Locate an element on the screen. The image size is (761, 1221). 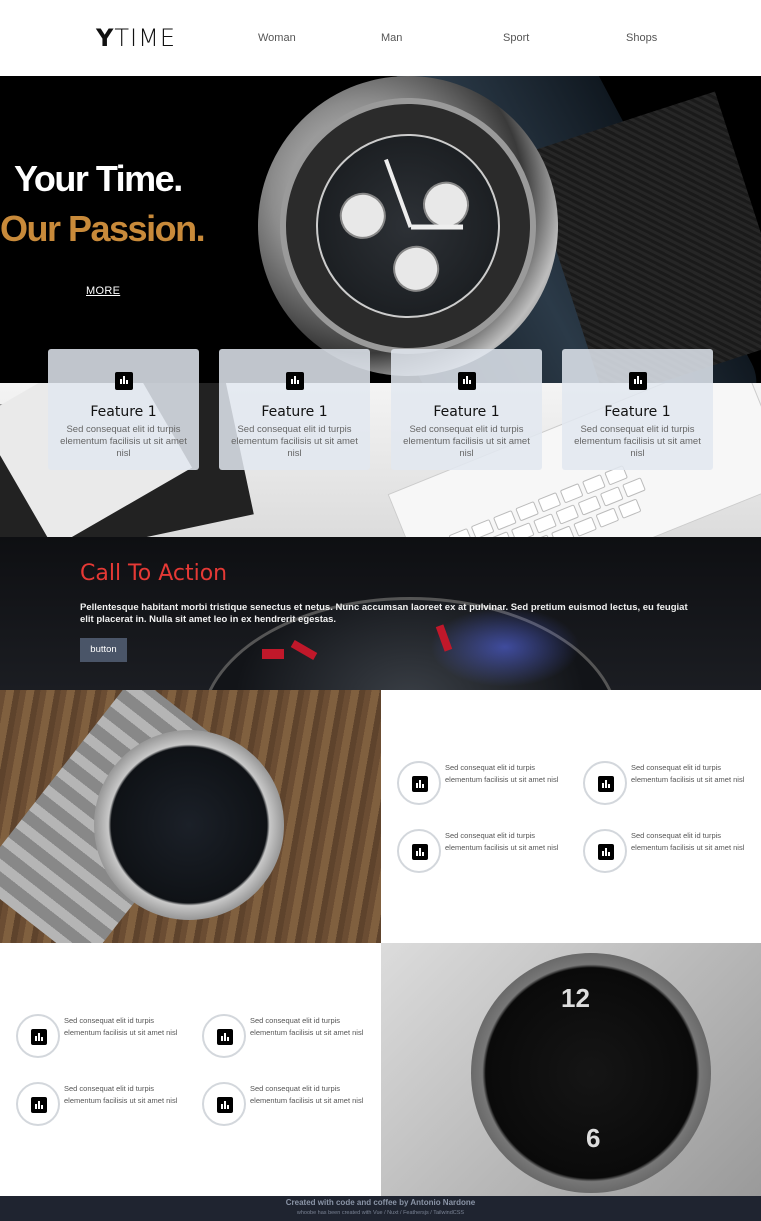
hero-headline-line1: Your Time. is located at coordinates (98, 178).